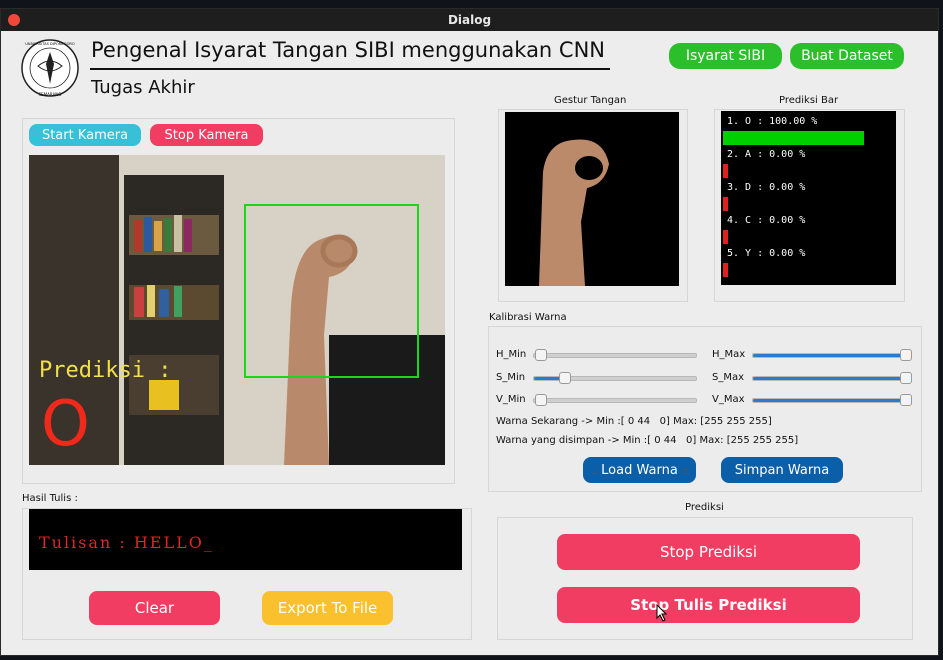  I want to click on logo-text-bottom: SEMARANG, so click(50, 94).